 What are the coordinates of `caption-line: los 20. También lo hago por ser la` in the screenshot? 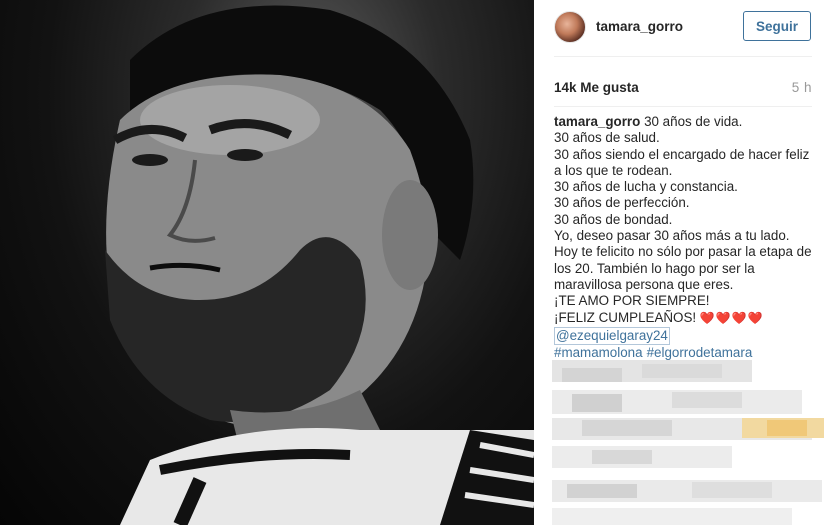 It's located at (654, 268).